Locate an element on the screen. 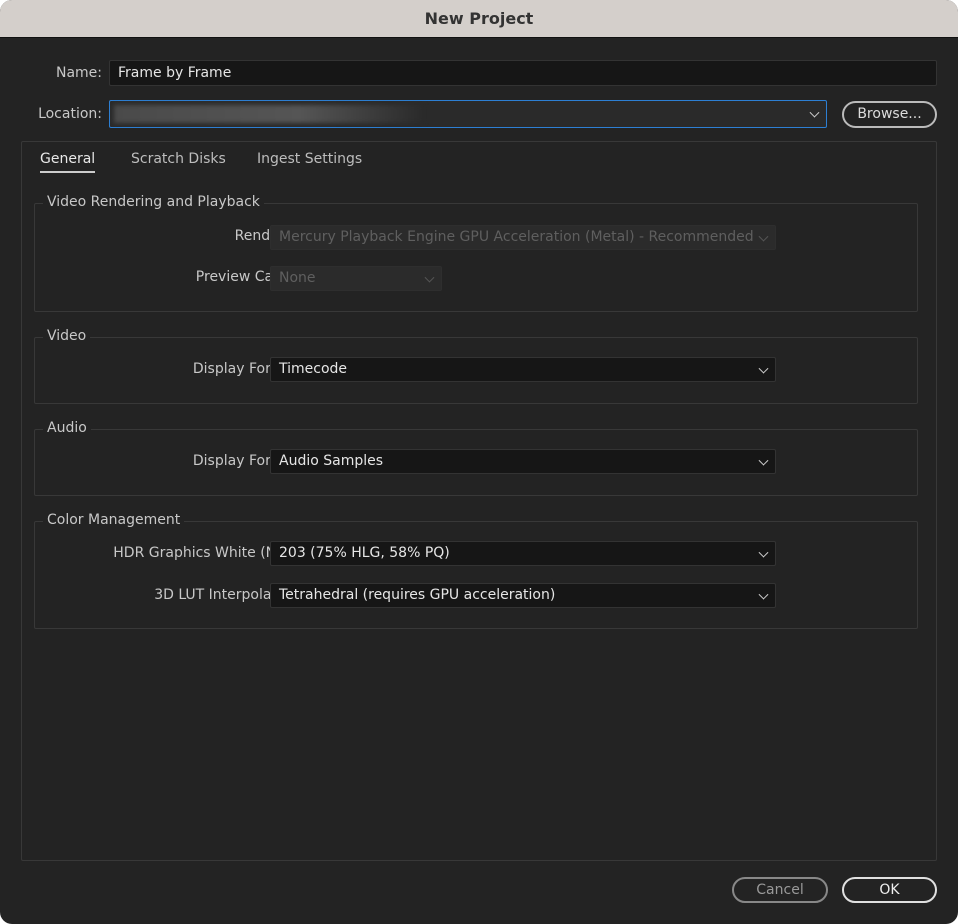 The width and height of the screenshot is (958, 924). name-value: Frame by Frame is located at coordinates (175, 73).